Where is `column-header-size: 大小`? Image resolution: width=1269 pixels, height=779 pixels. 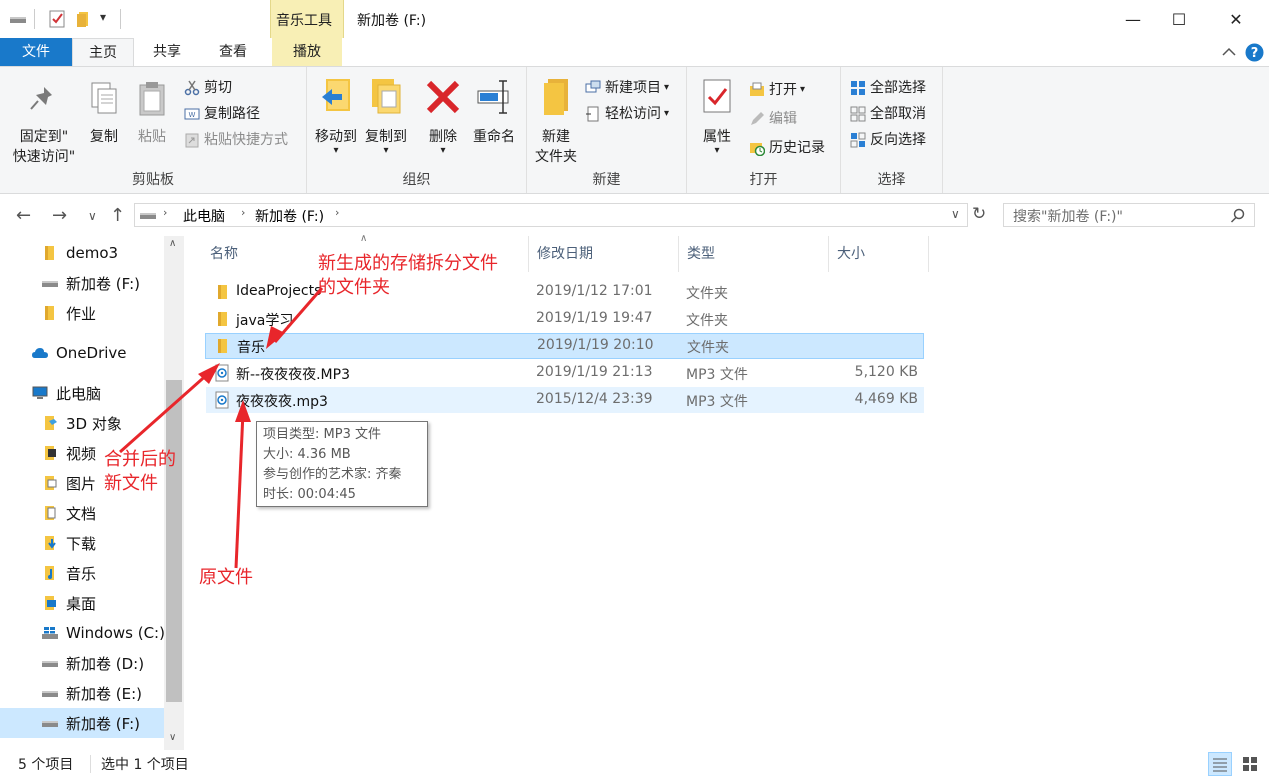 column-header-size: 大小 is located at coordinates (879, 254).